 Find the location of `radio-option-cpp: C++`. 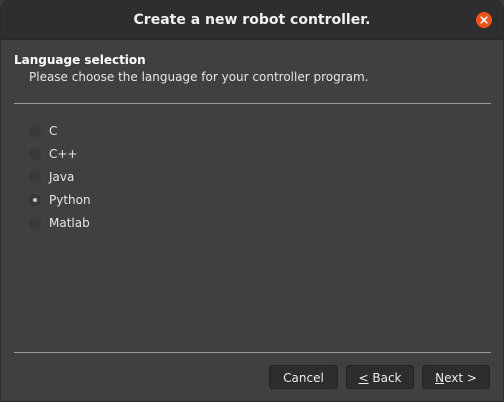

radio-option-cpp: C++ is located at coordinates (60, 153).